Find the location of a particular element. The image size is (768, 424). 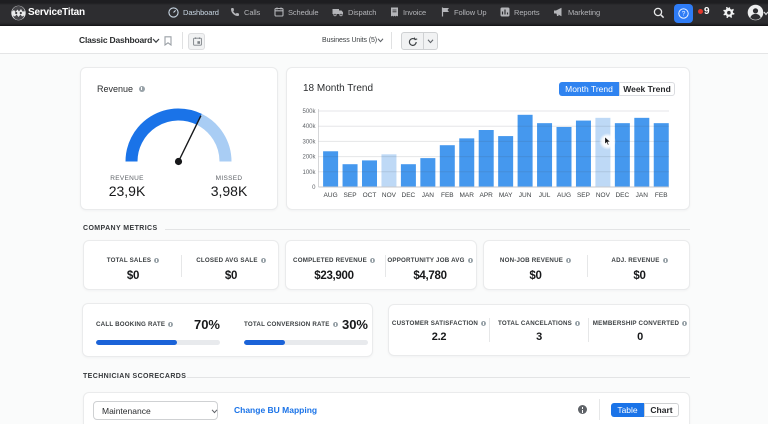

svg-text: JUN is located at coordinates (525, 195).